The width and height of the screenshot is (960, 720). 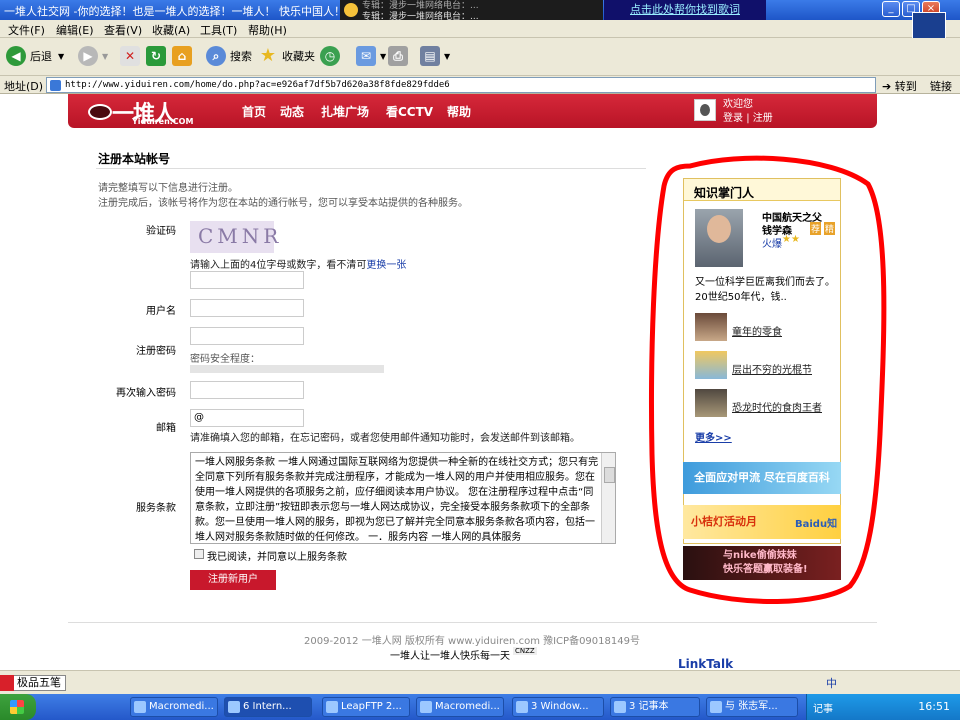 What do you see at coordinates (713, 436) in the screenshot?
I see `sidebar-more-link: 更多>>` at bounding box center [713, 436].